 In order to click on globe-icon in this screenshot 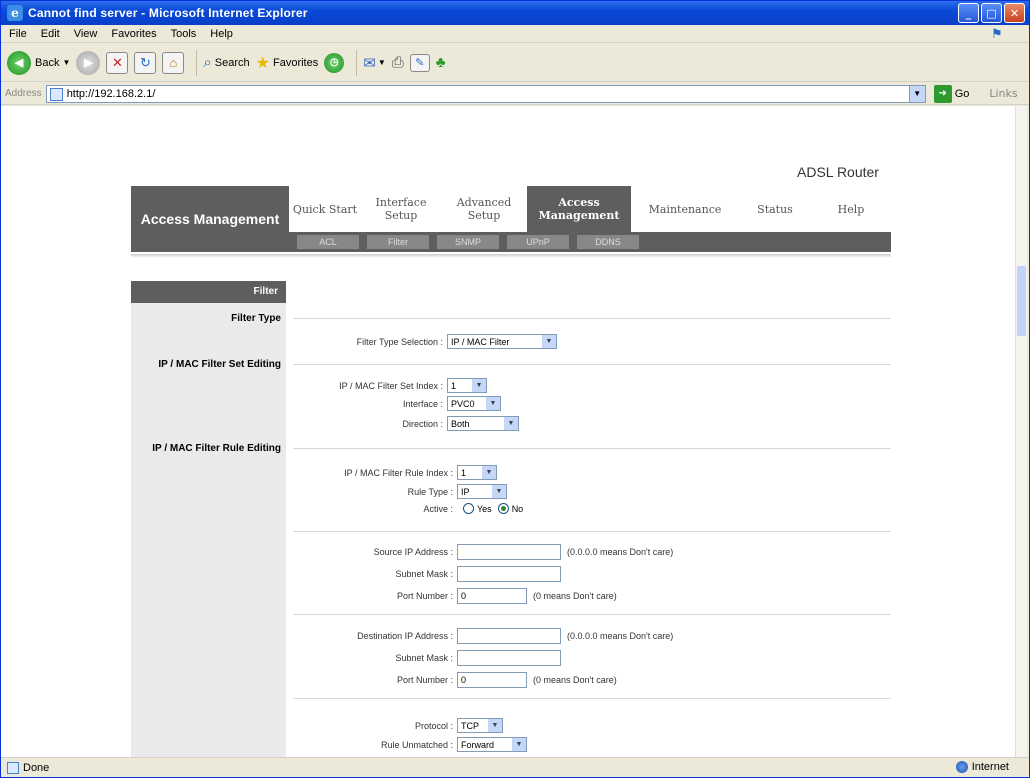, I will do `click(961, 767)`.